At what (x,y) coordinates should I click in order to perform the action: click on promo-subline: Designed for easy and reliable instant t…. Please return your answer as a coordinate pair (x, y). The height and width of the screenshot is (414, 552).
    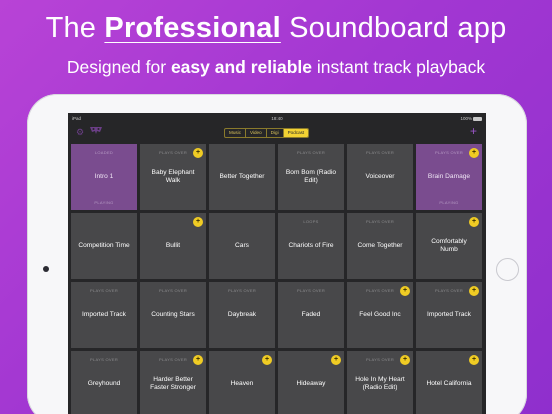
    Looking at the image, I should click on (276, 67).